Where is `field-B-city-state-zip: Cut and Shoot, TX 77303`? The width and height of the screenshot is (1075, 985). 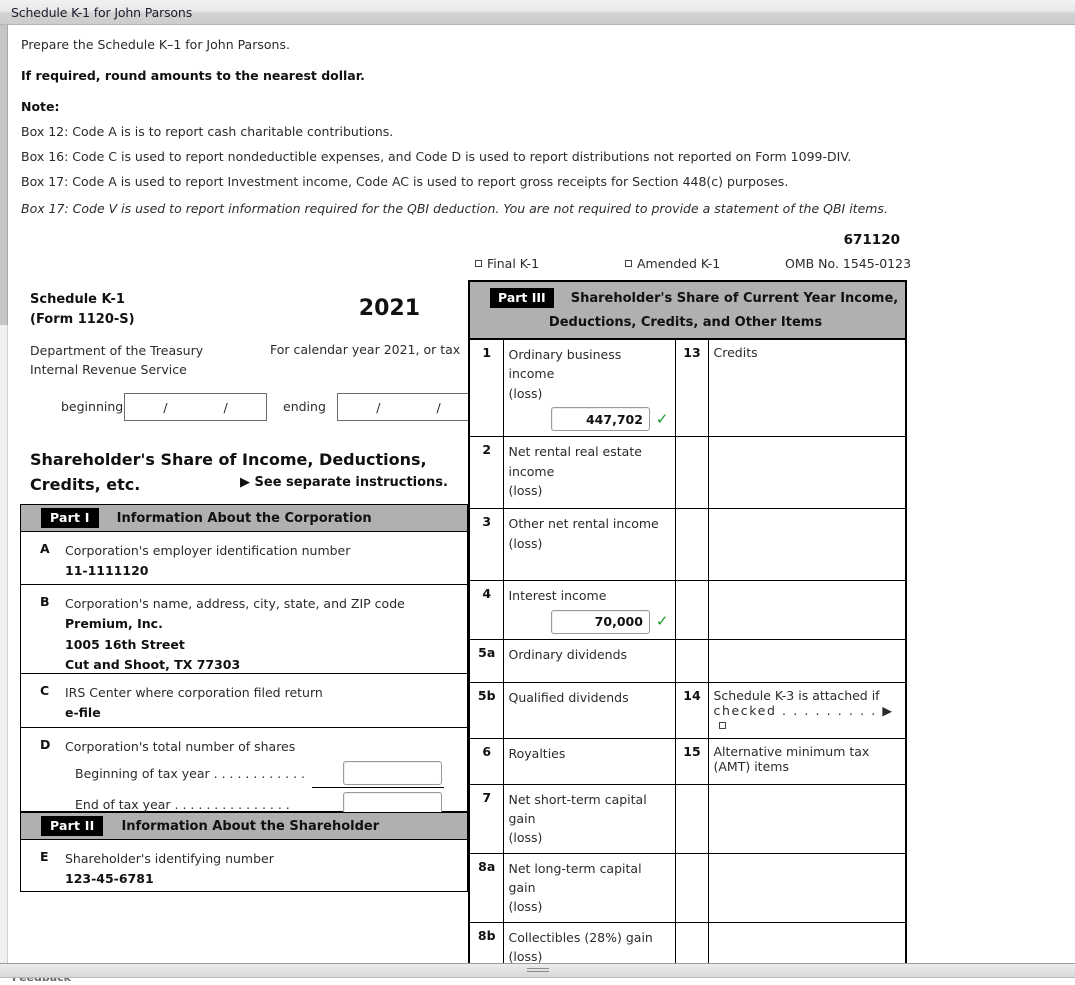
field-B-city-state-zip: Cut and Shoot, TX 77303 is located at coordinates (153, 664).